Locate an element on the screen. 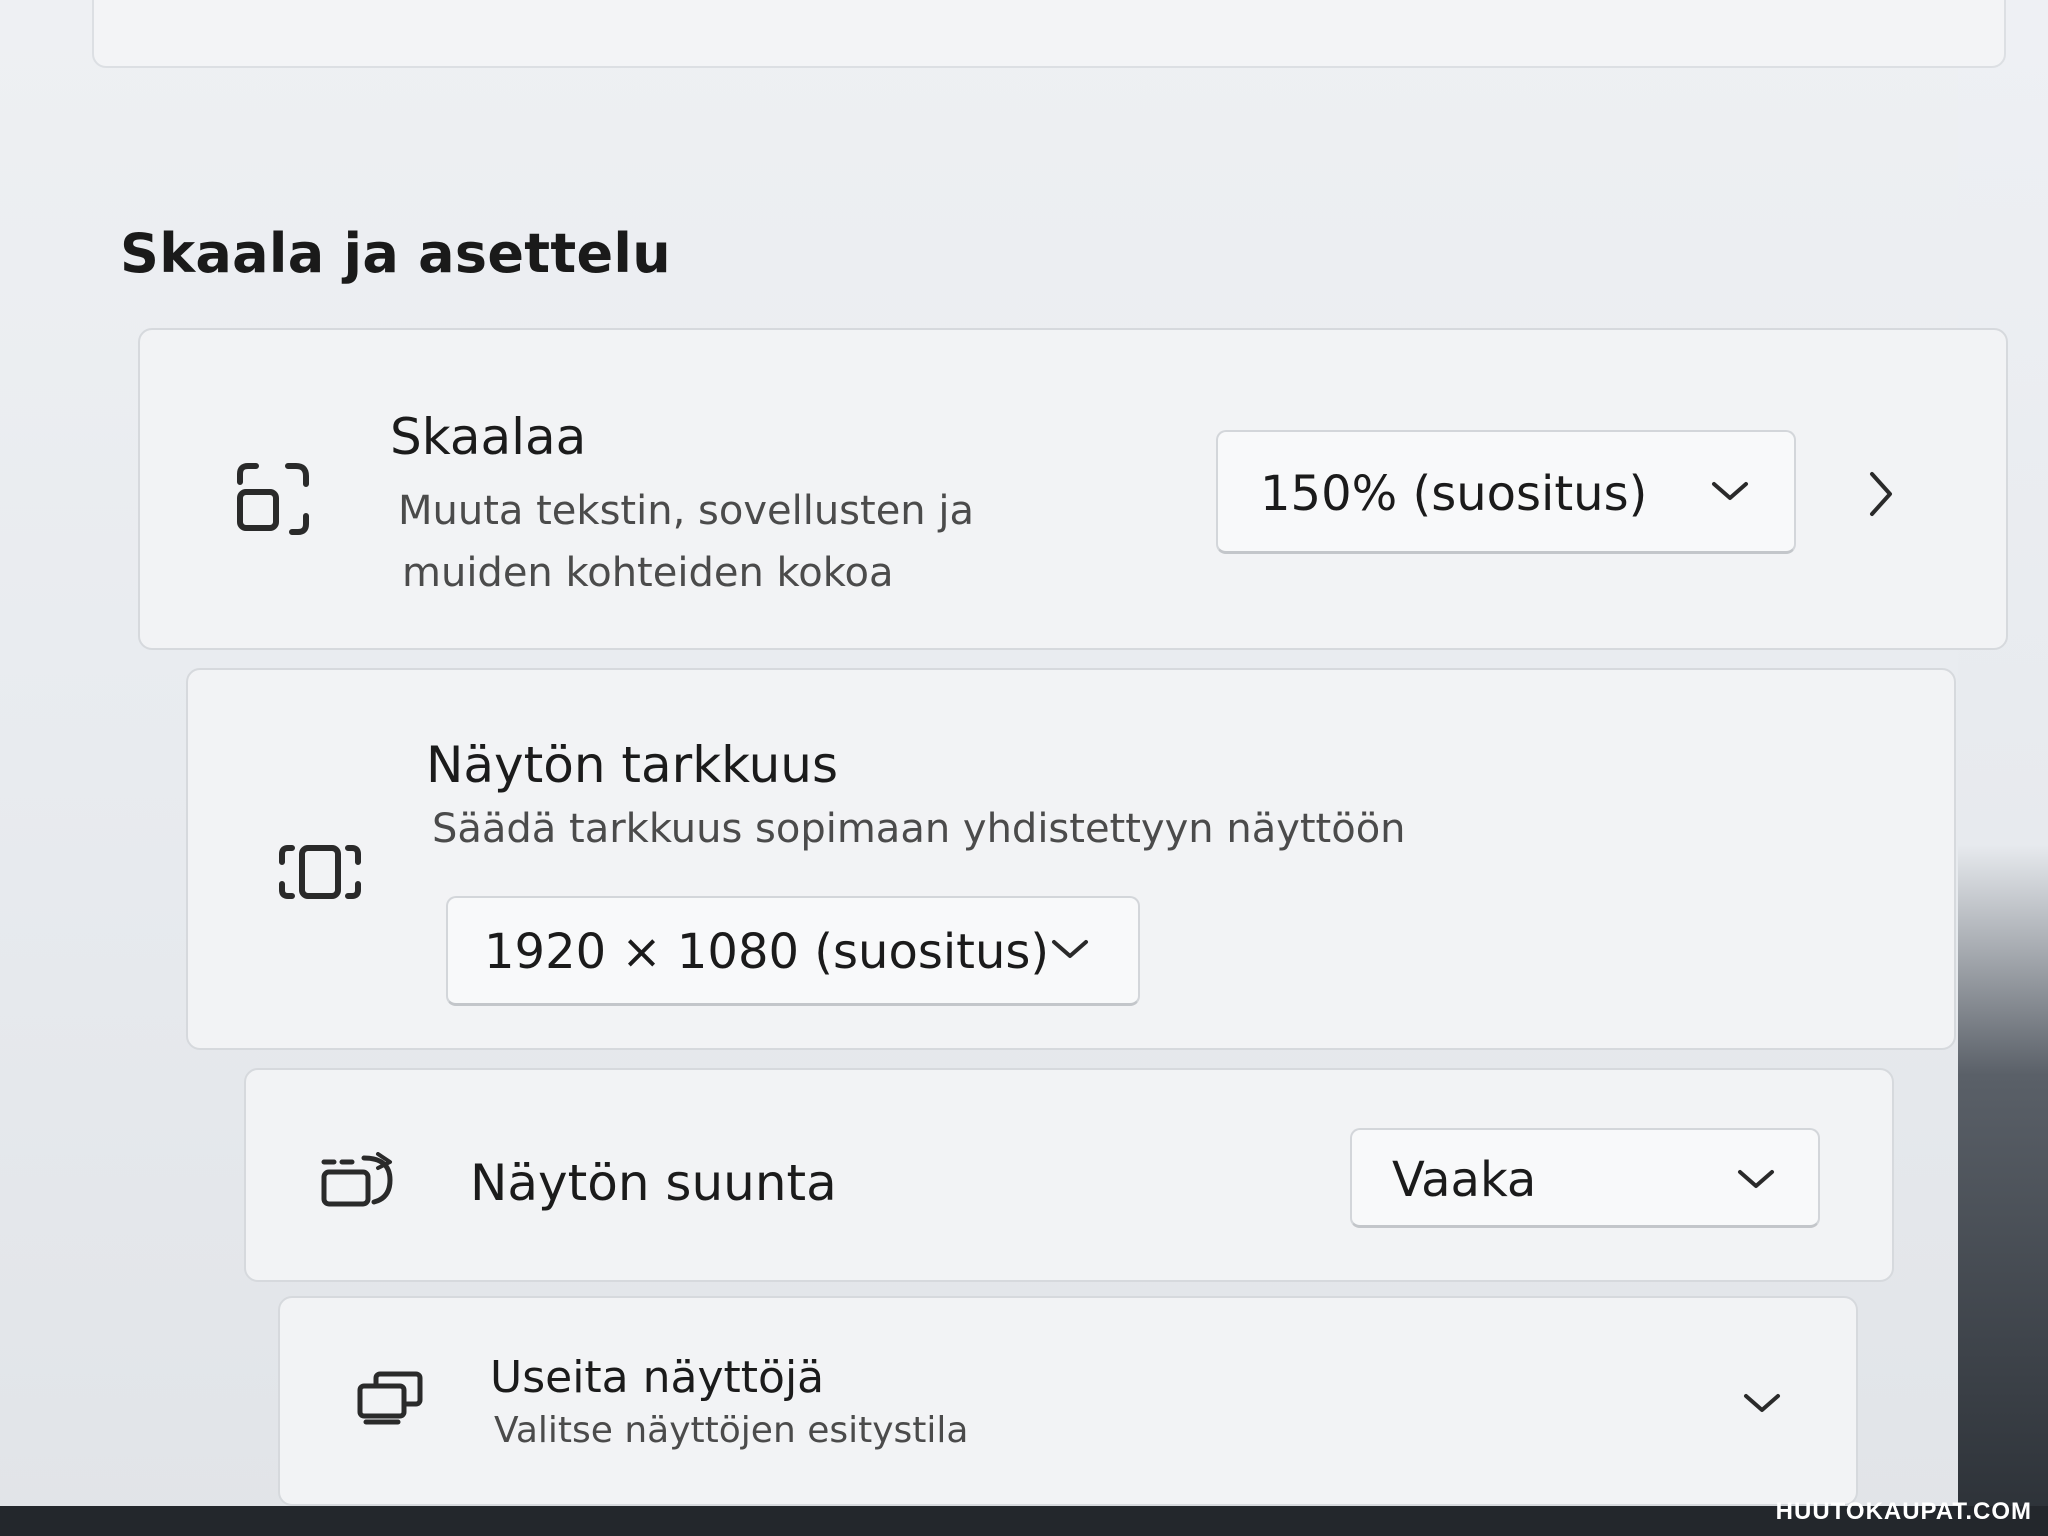 Image resolution: width=2048 pixels, height=1536 pixels. monitor-bezel-right is located at coordinates (2003, 768).